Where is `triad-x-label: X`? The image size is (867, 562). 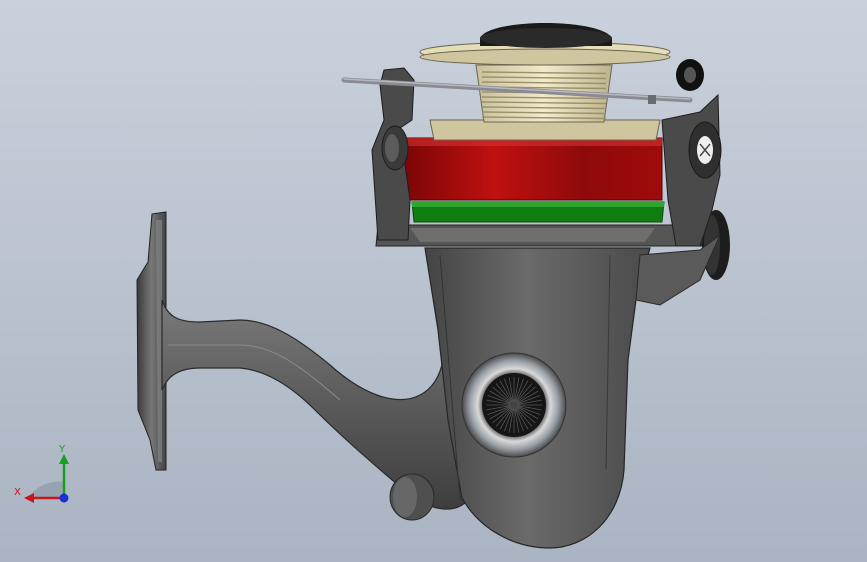
triad-x-label: X is located at coordinates (17, 492).